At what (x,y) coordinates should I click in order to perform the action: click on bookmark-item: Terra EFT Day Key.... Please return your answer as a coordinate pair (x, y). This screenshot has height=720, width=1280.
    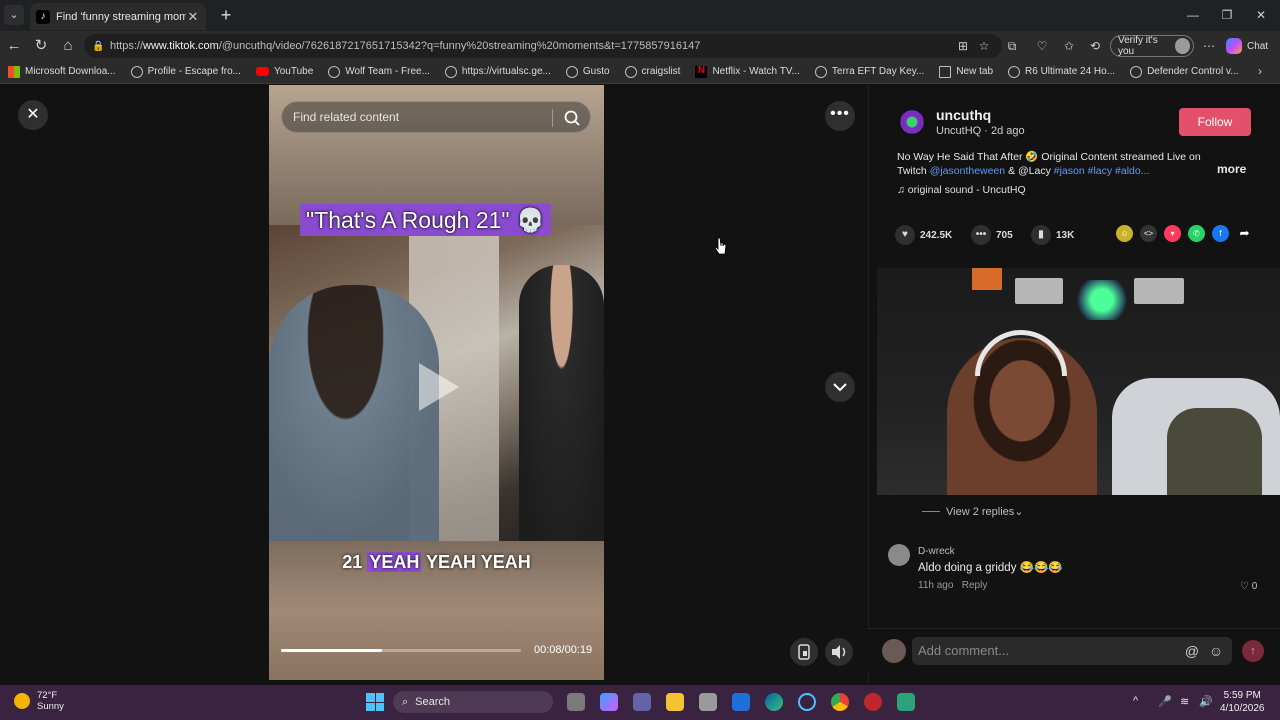
    Looking at the image, I should click on (869, 71).